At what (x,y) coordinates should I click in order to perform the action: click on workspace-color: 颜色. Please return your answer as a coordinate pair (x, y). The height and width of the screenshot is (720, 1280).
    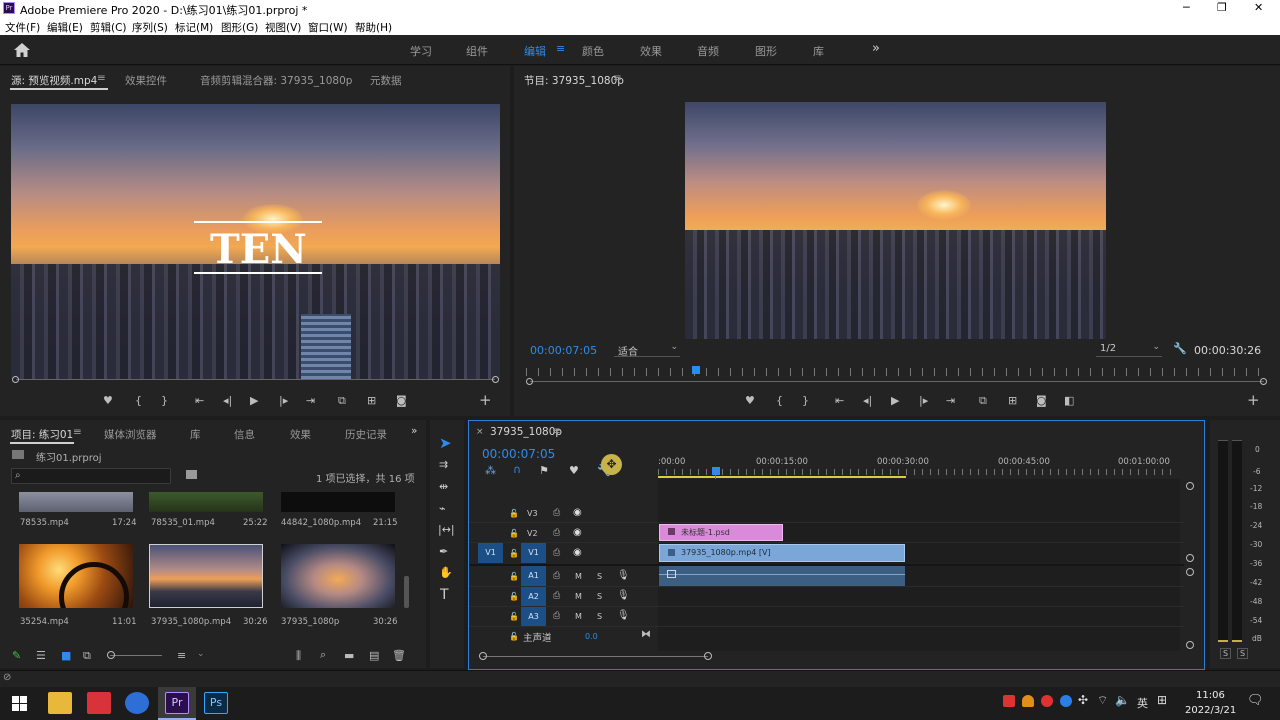
    Looking at the image, I should click on (593, 51).